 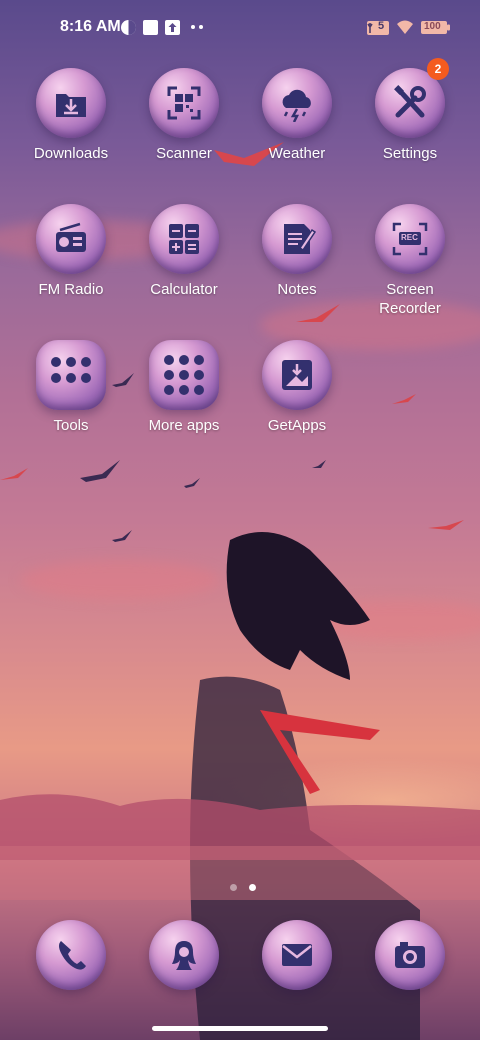 I want to click on dock-contacts, so click(x=184, y=955).